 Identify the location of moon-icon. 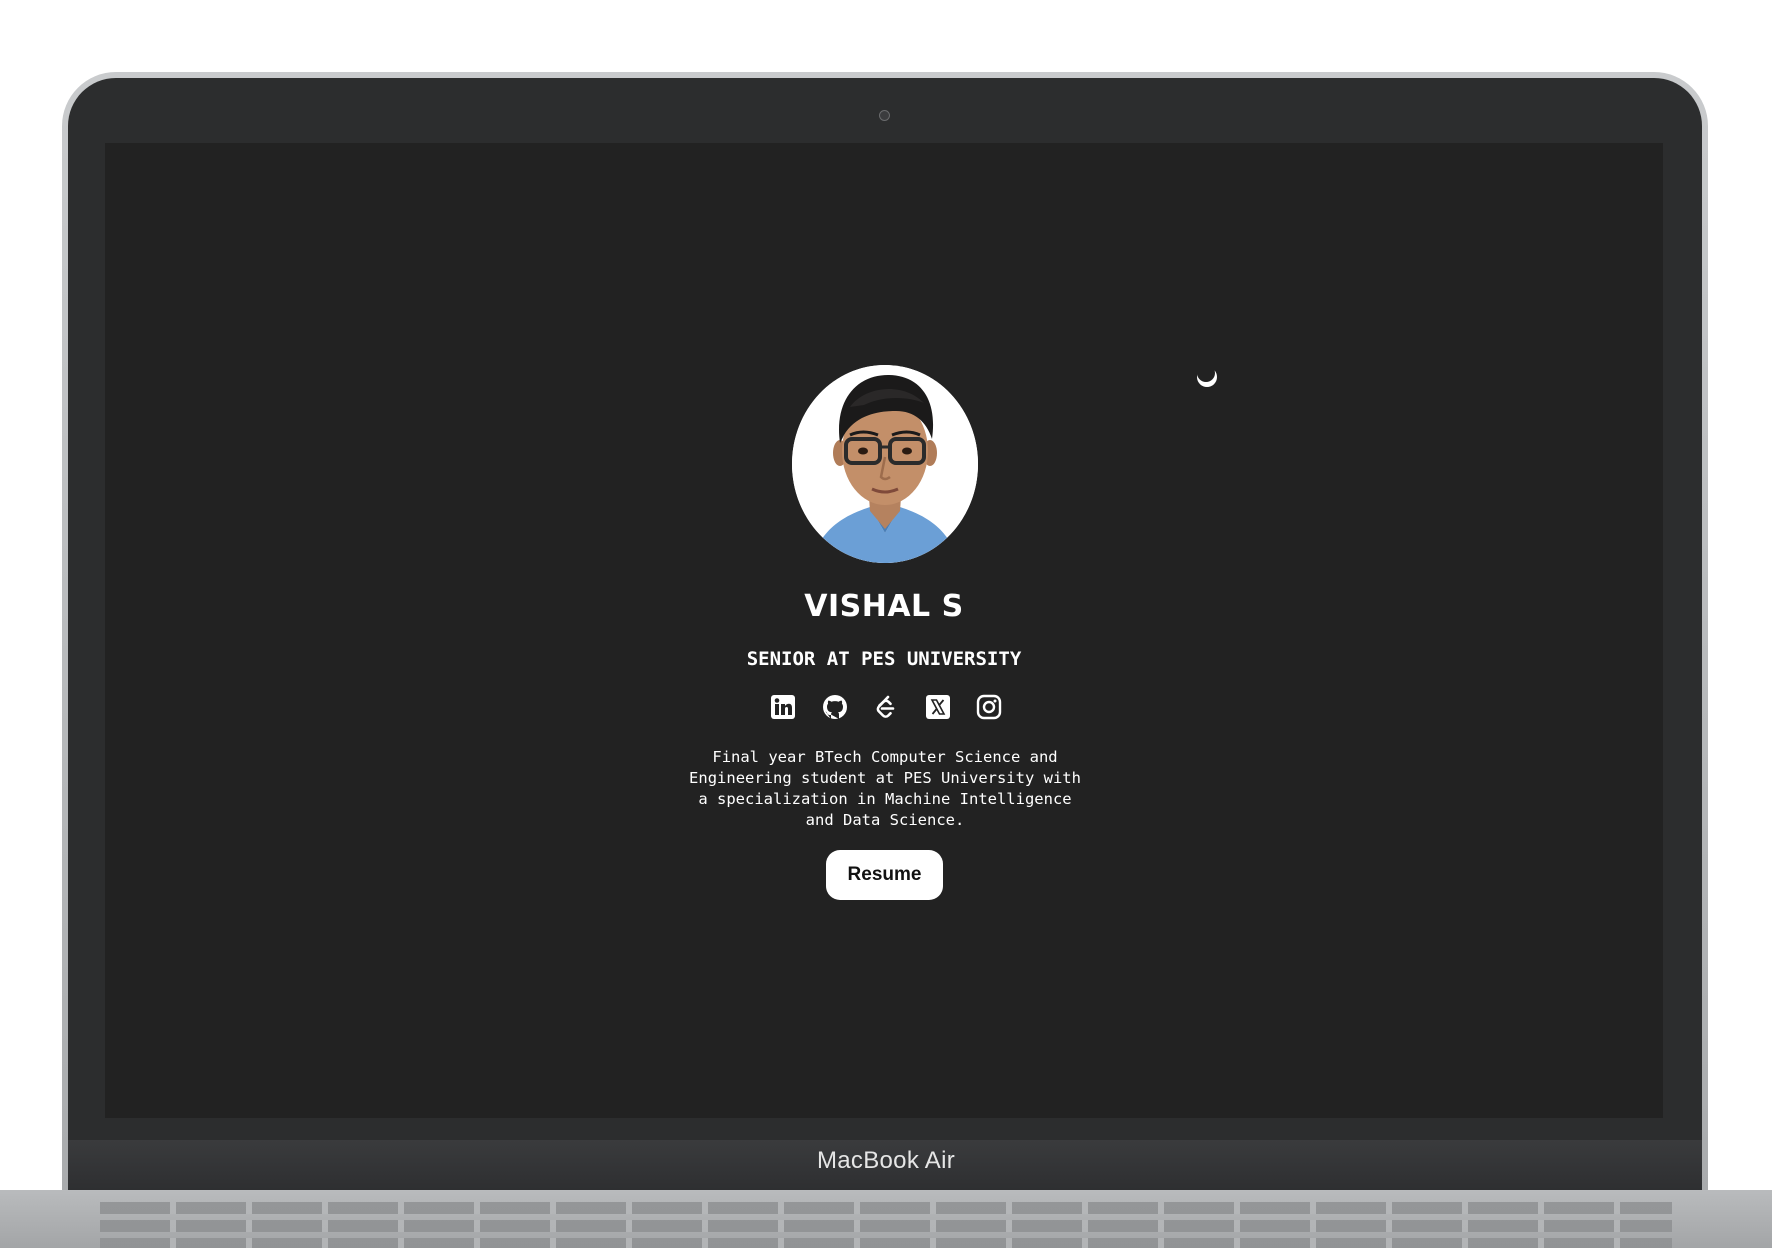
(1207, 375).